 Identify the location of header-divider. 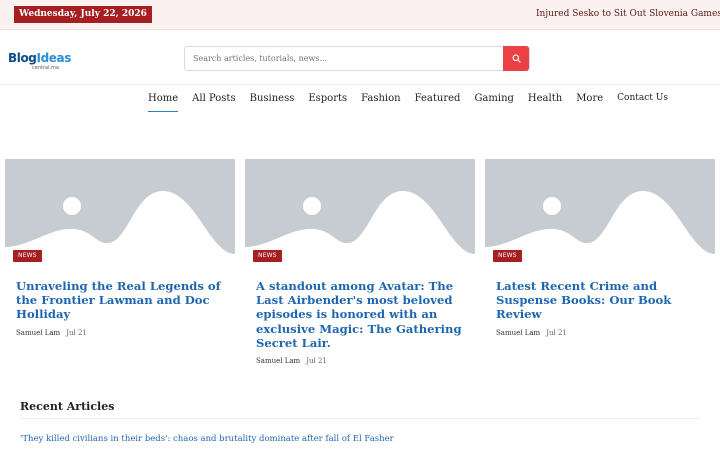
(360, 84).